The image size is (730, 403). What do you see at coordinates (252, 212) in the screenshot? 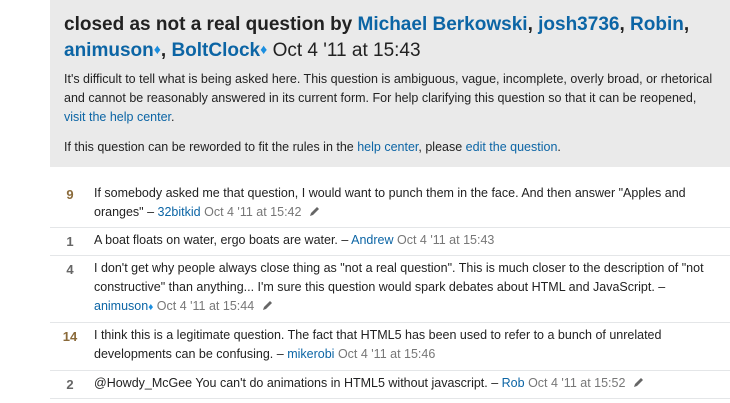
I see `comment-date: Oct 4 '11 at 15:42` at bounding box center [252, 212].